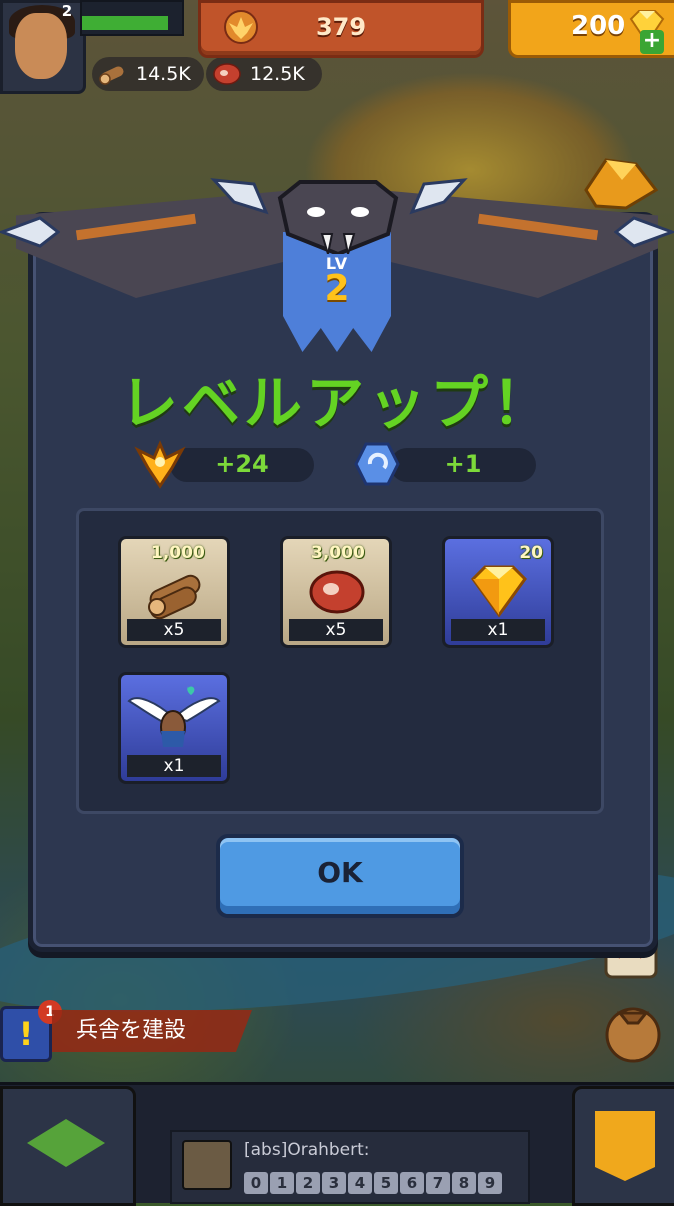 The image size is (674, 1206). What do you see at coordinates (621, 182) in the screenshot?
I see `gem-pile-icon` at bounding box center [621, 182].